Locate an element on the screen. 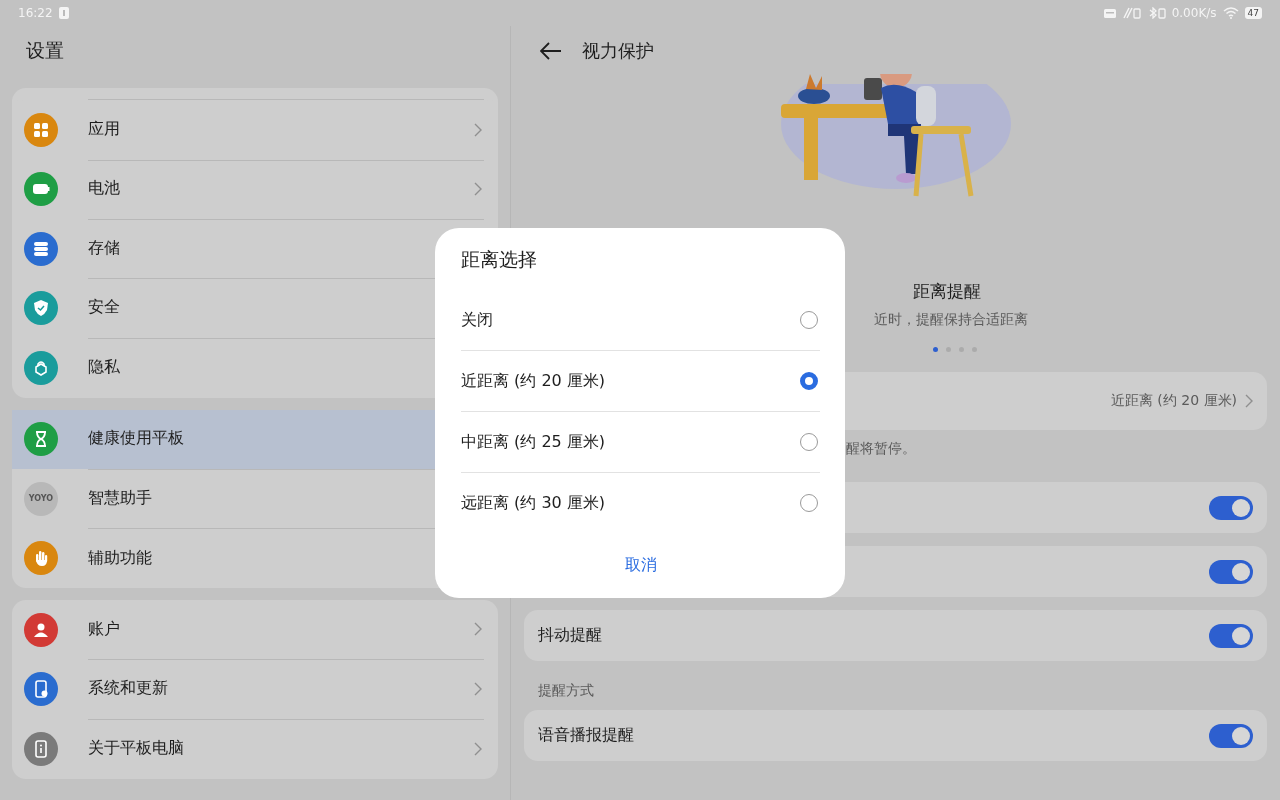  item-label: 电池 is located at coordinates (104, 189).